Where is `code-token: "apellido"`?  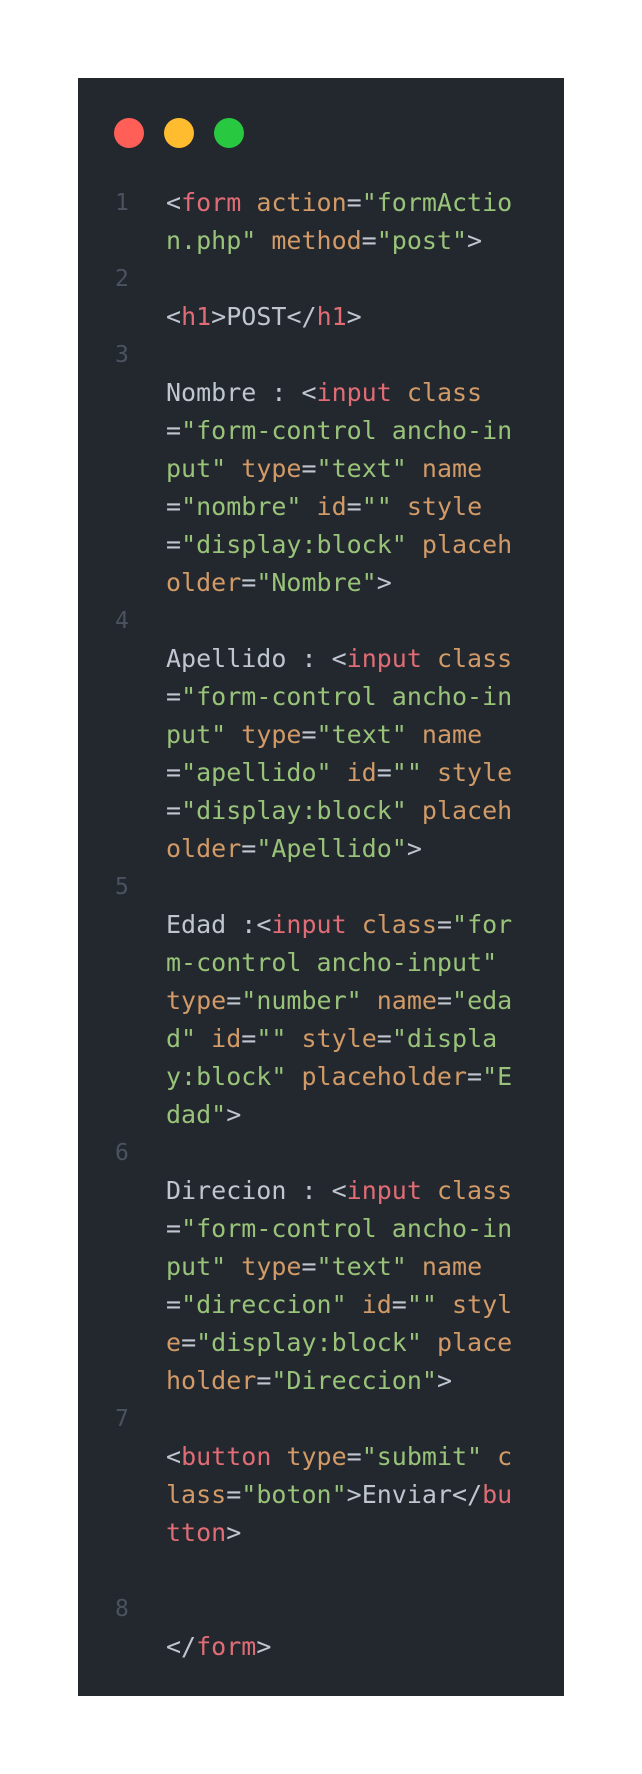 code-token: "apellido" is located at coordinates (256, 772).